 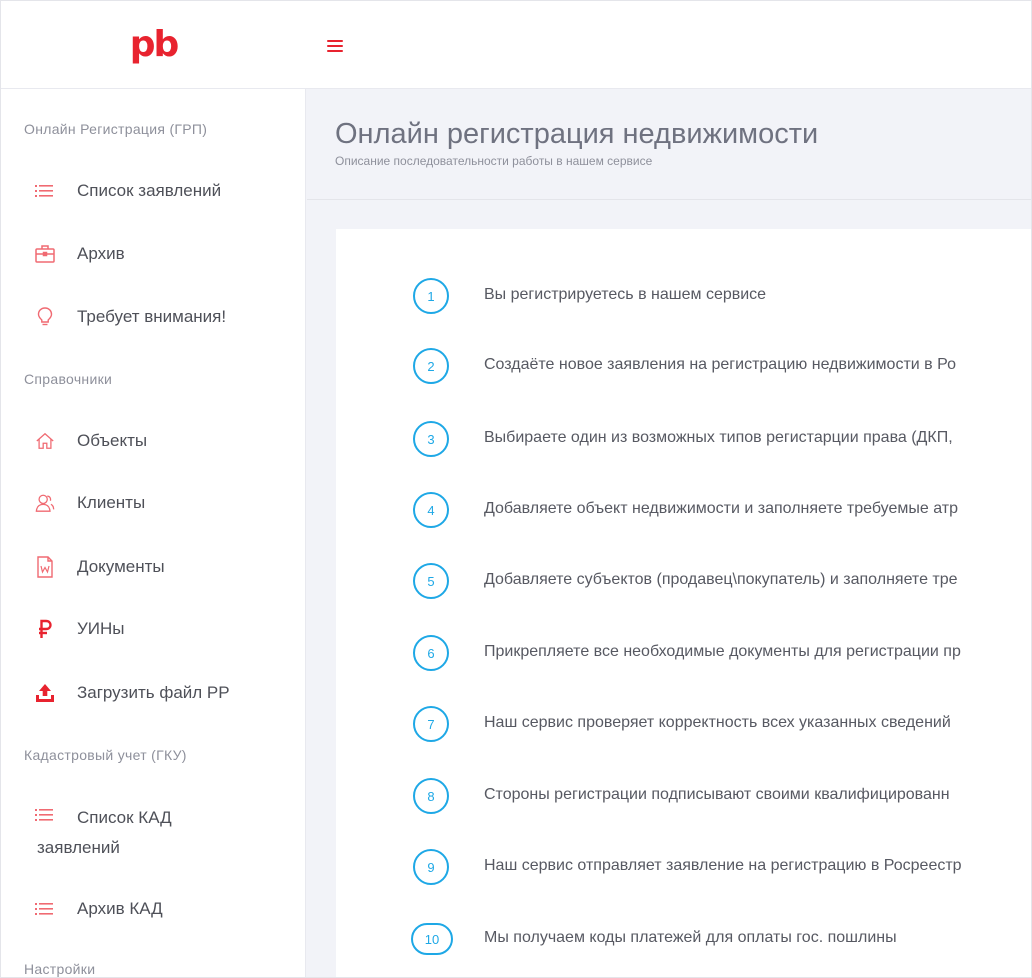 I want to click on sidebar-item-applications-list: Список заявлений, so click(x=153, y=191).